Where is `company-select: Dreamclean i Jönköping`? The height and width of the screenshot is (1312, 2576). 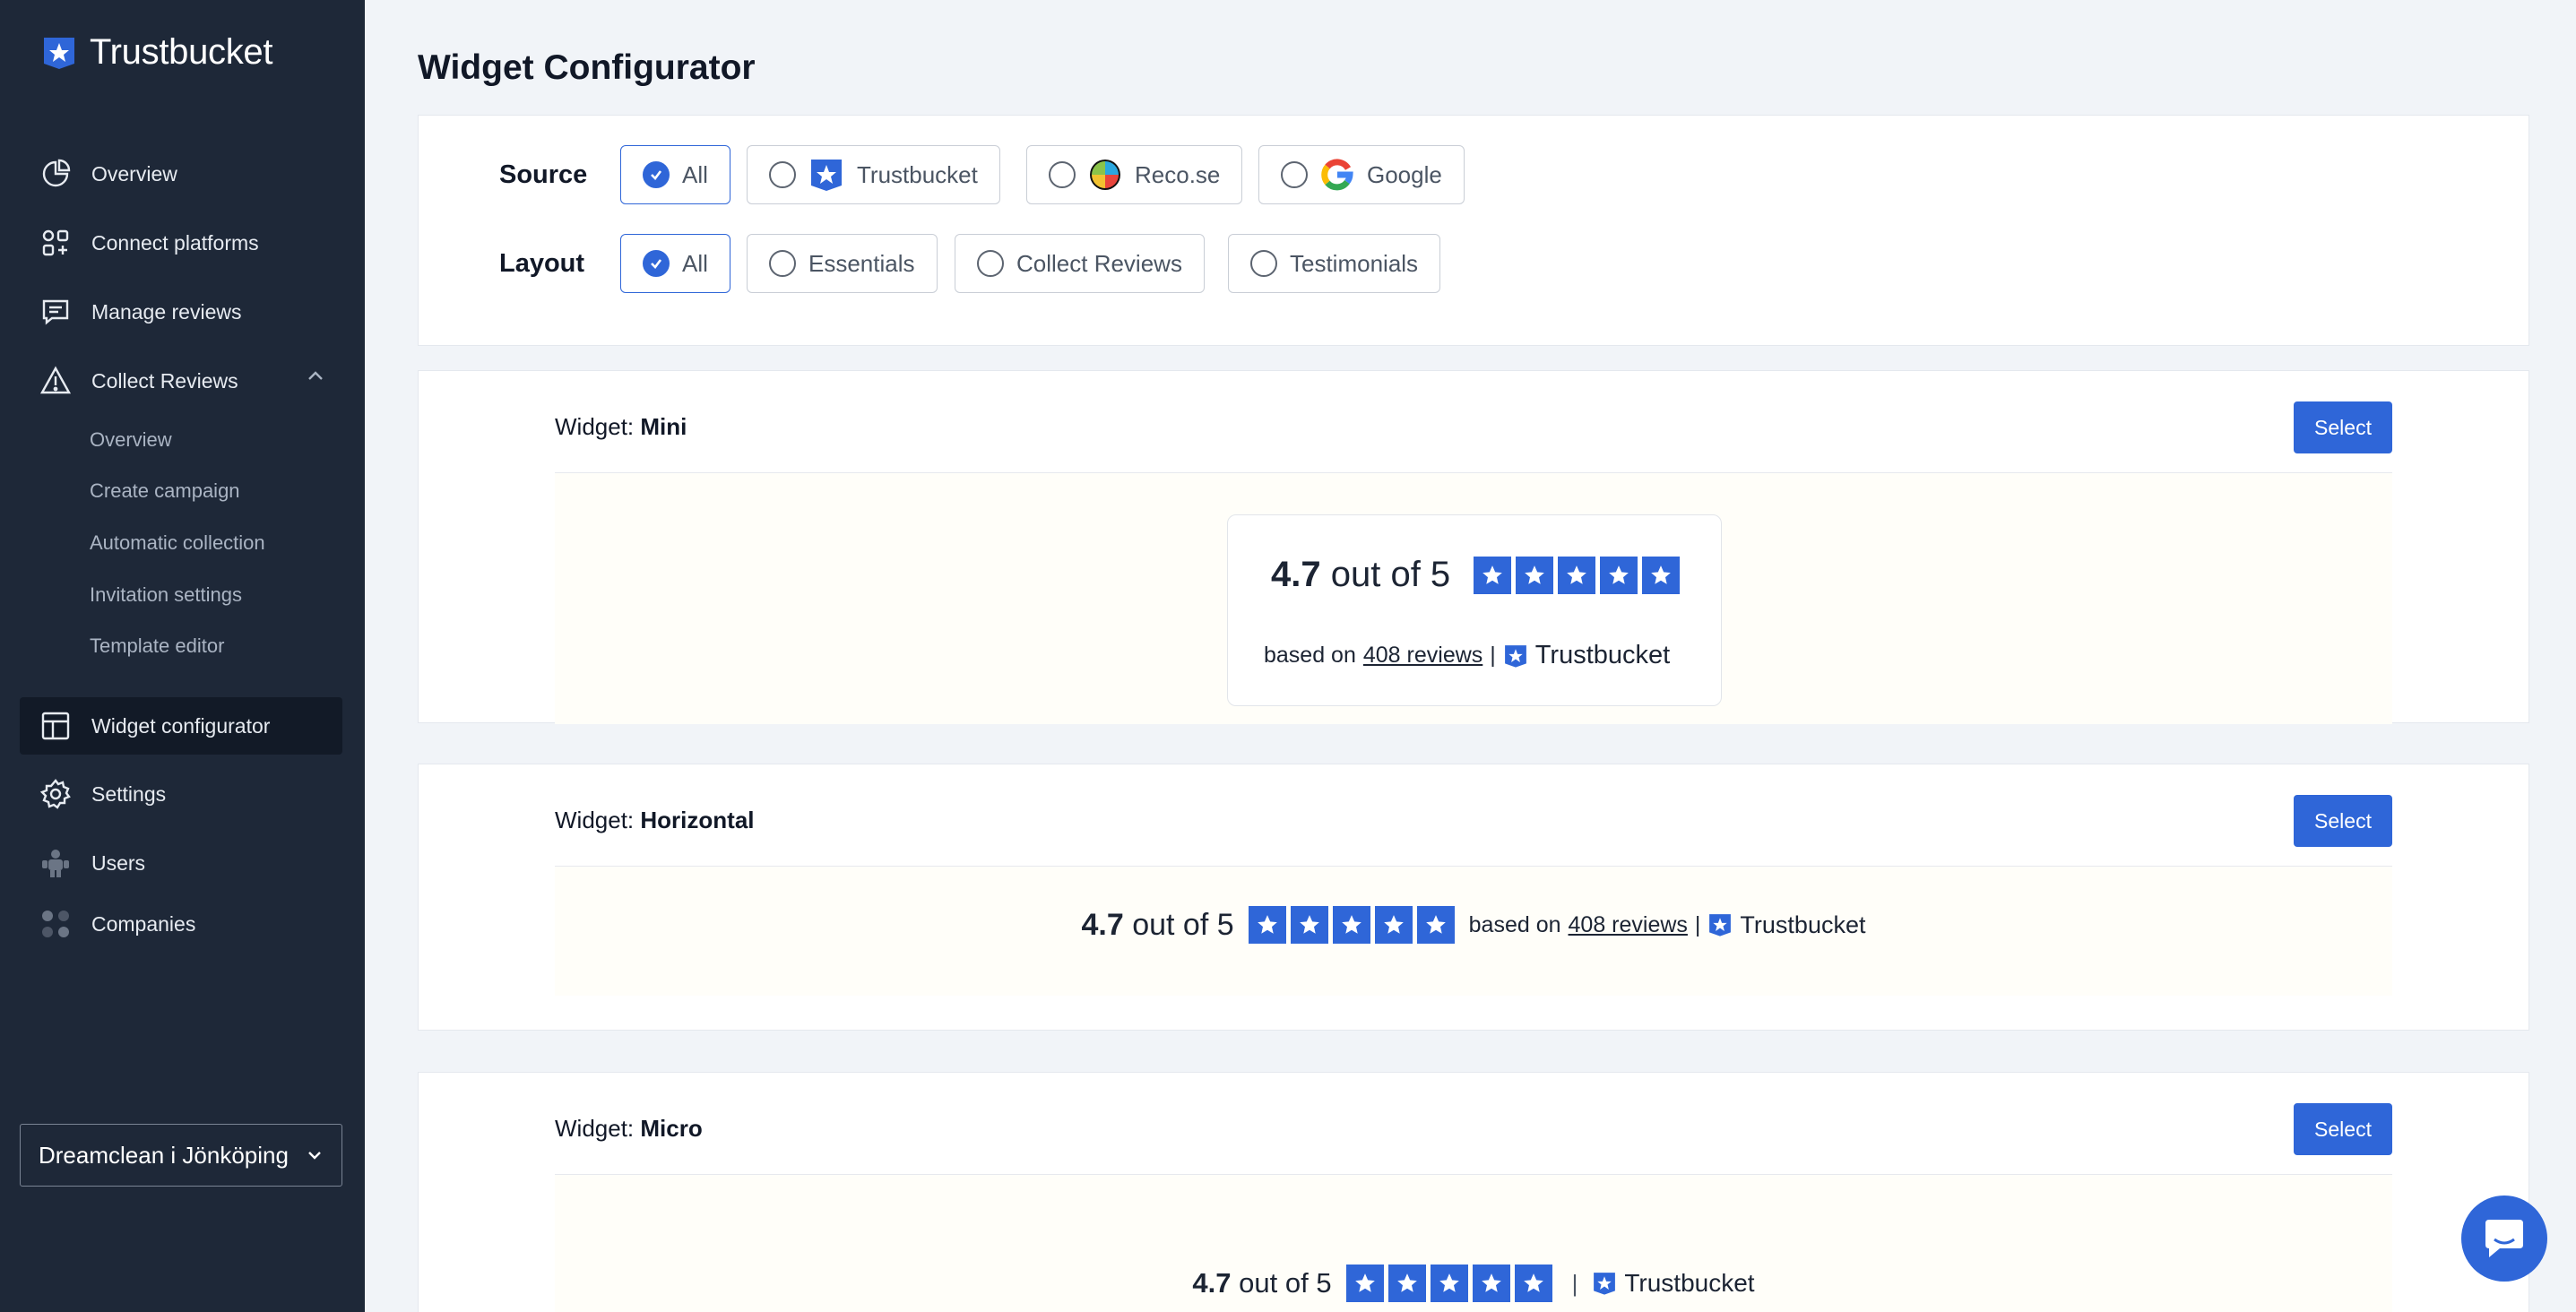
company-select: Dreamclean i Jönköping is located at coordinates (181, 1155).